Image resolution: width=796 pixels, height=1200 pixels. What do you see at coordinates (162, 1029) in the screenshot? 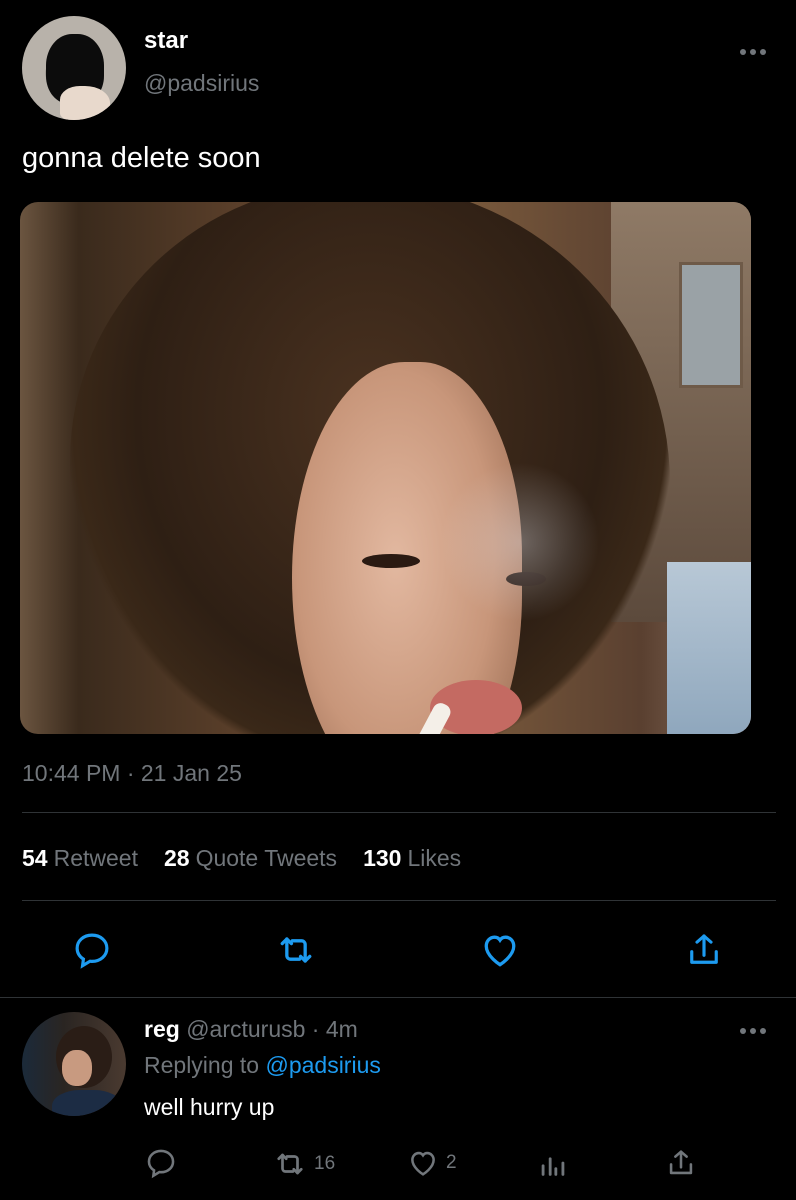
I see `reply-display-name: reg` at bounding box center [162, 1029].